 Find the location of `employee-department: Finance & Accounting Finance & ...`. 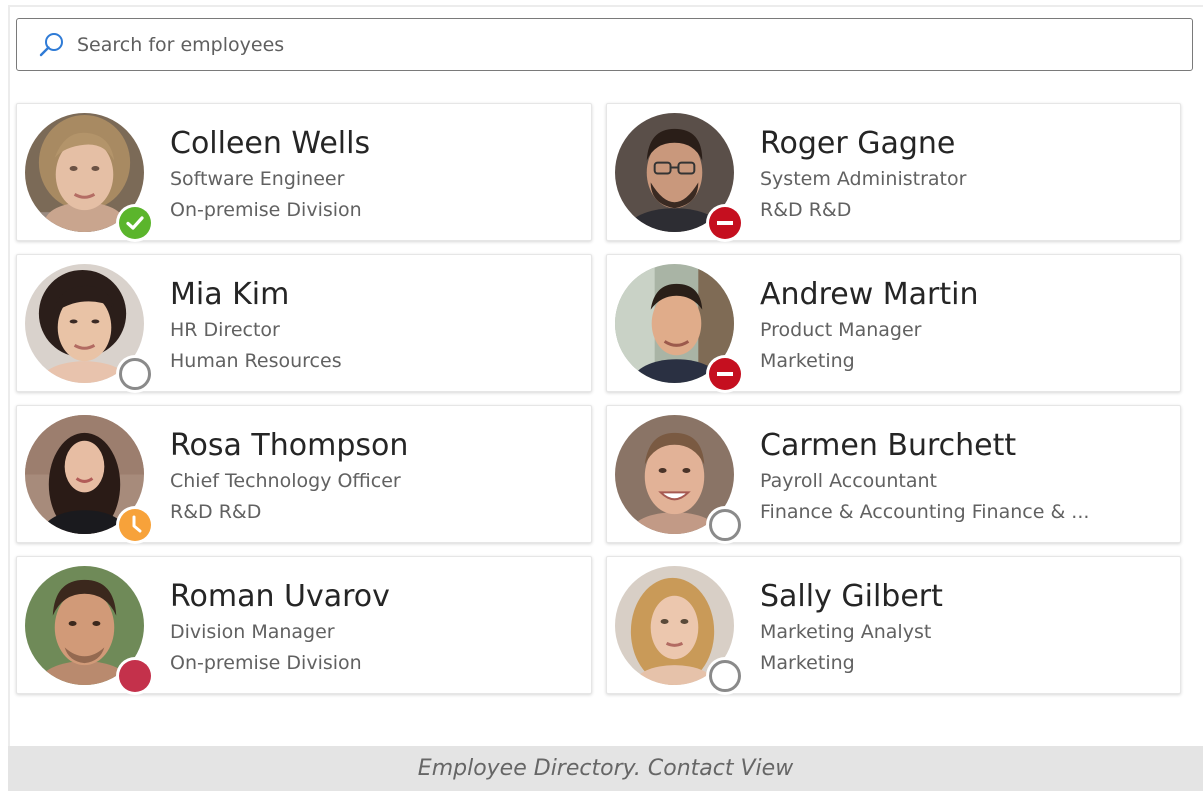

employee-department: Finance & Accounting Finance & ... is located at coordinates (925, 512).